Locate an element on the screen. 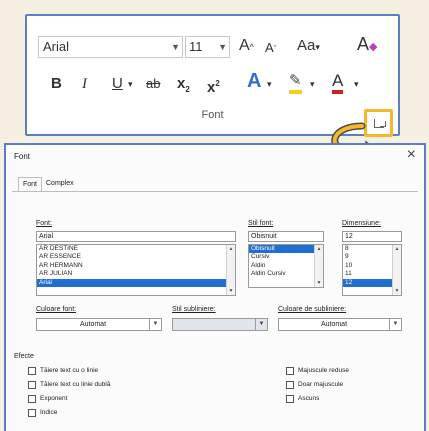 The width and height of the screenshot is (429, 431). effects-title: Efecte is located at coordinates (24, 356).